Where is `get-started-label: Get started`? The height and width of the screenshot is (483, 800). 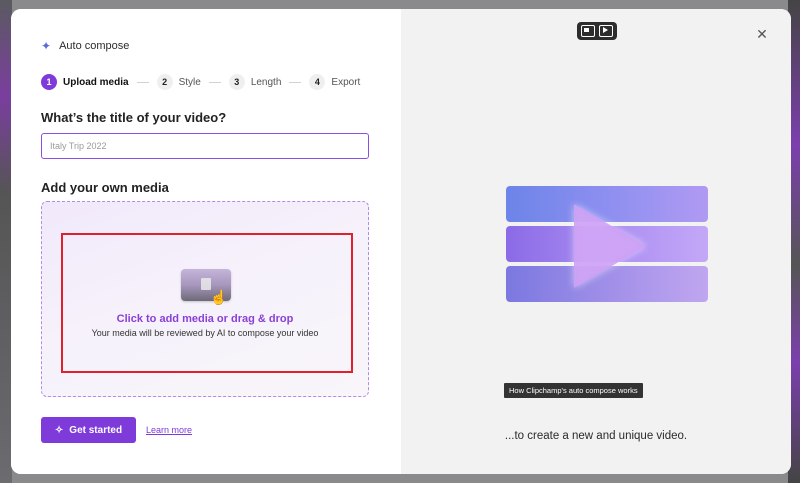 get-started-label: Get started is located at coordinates (96, 430).